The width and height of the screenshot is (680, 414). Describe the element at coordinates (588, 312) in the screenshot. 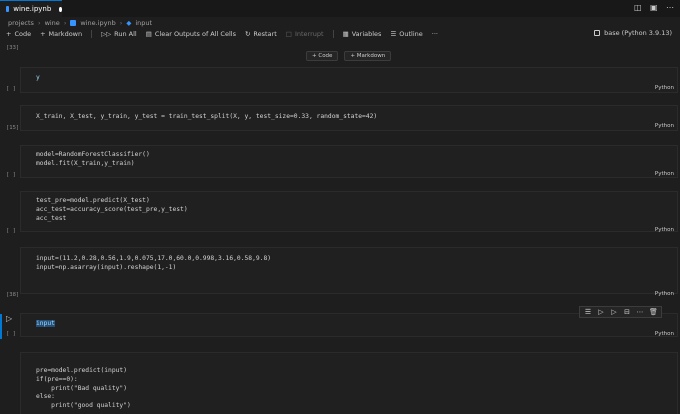

I see `run-by-line-icon: ☰` at that location.